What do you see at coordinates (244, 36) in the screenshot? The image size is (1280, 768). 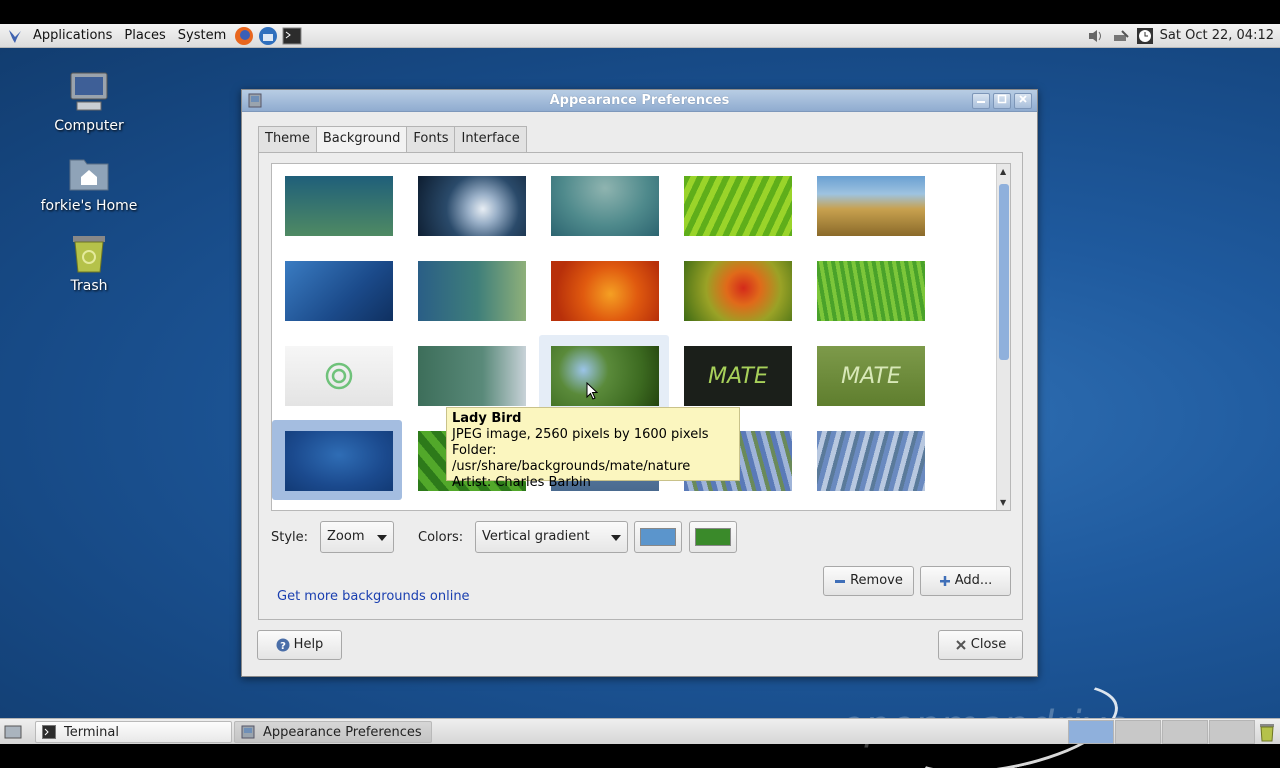 I see `firefox-icon` at bounding box center [244, 36].